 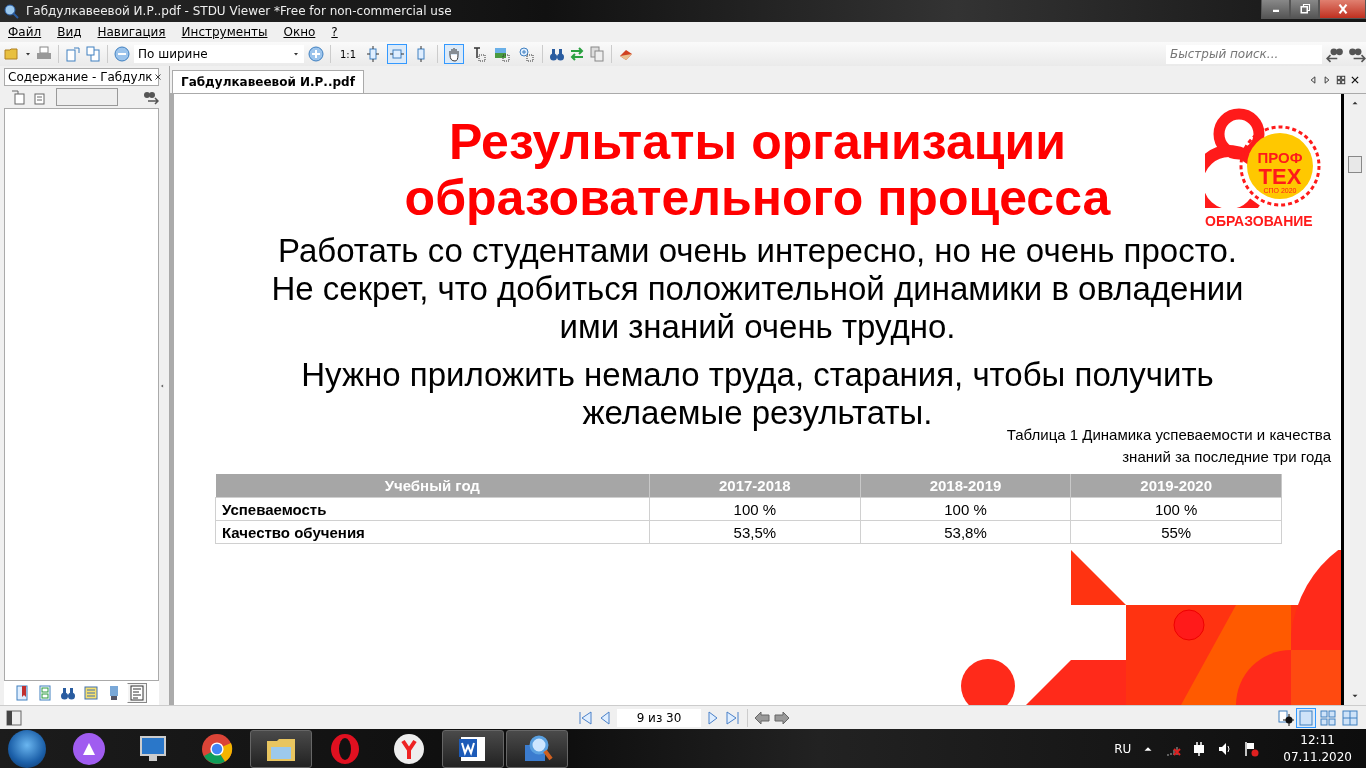 I want to click on restore-icon, so click(x=1304, y=9).